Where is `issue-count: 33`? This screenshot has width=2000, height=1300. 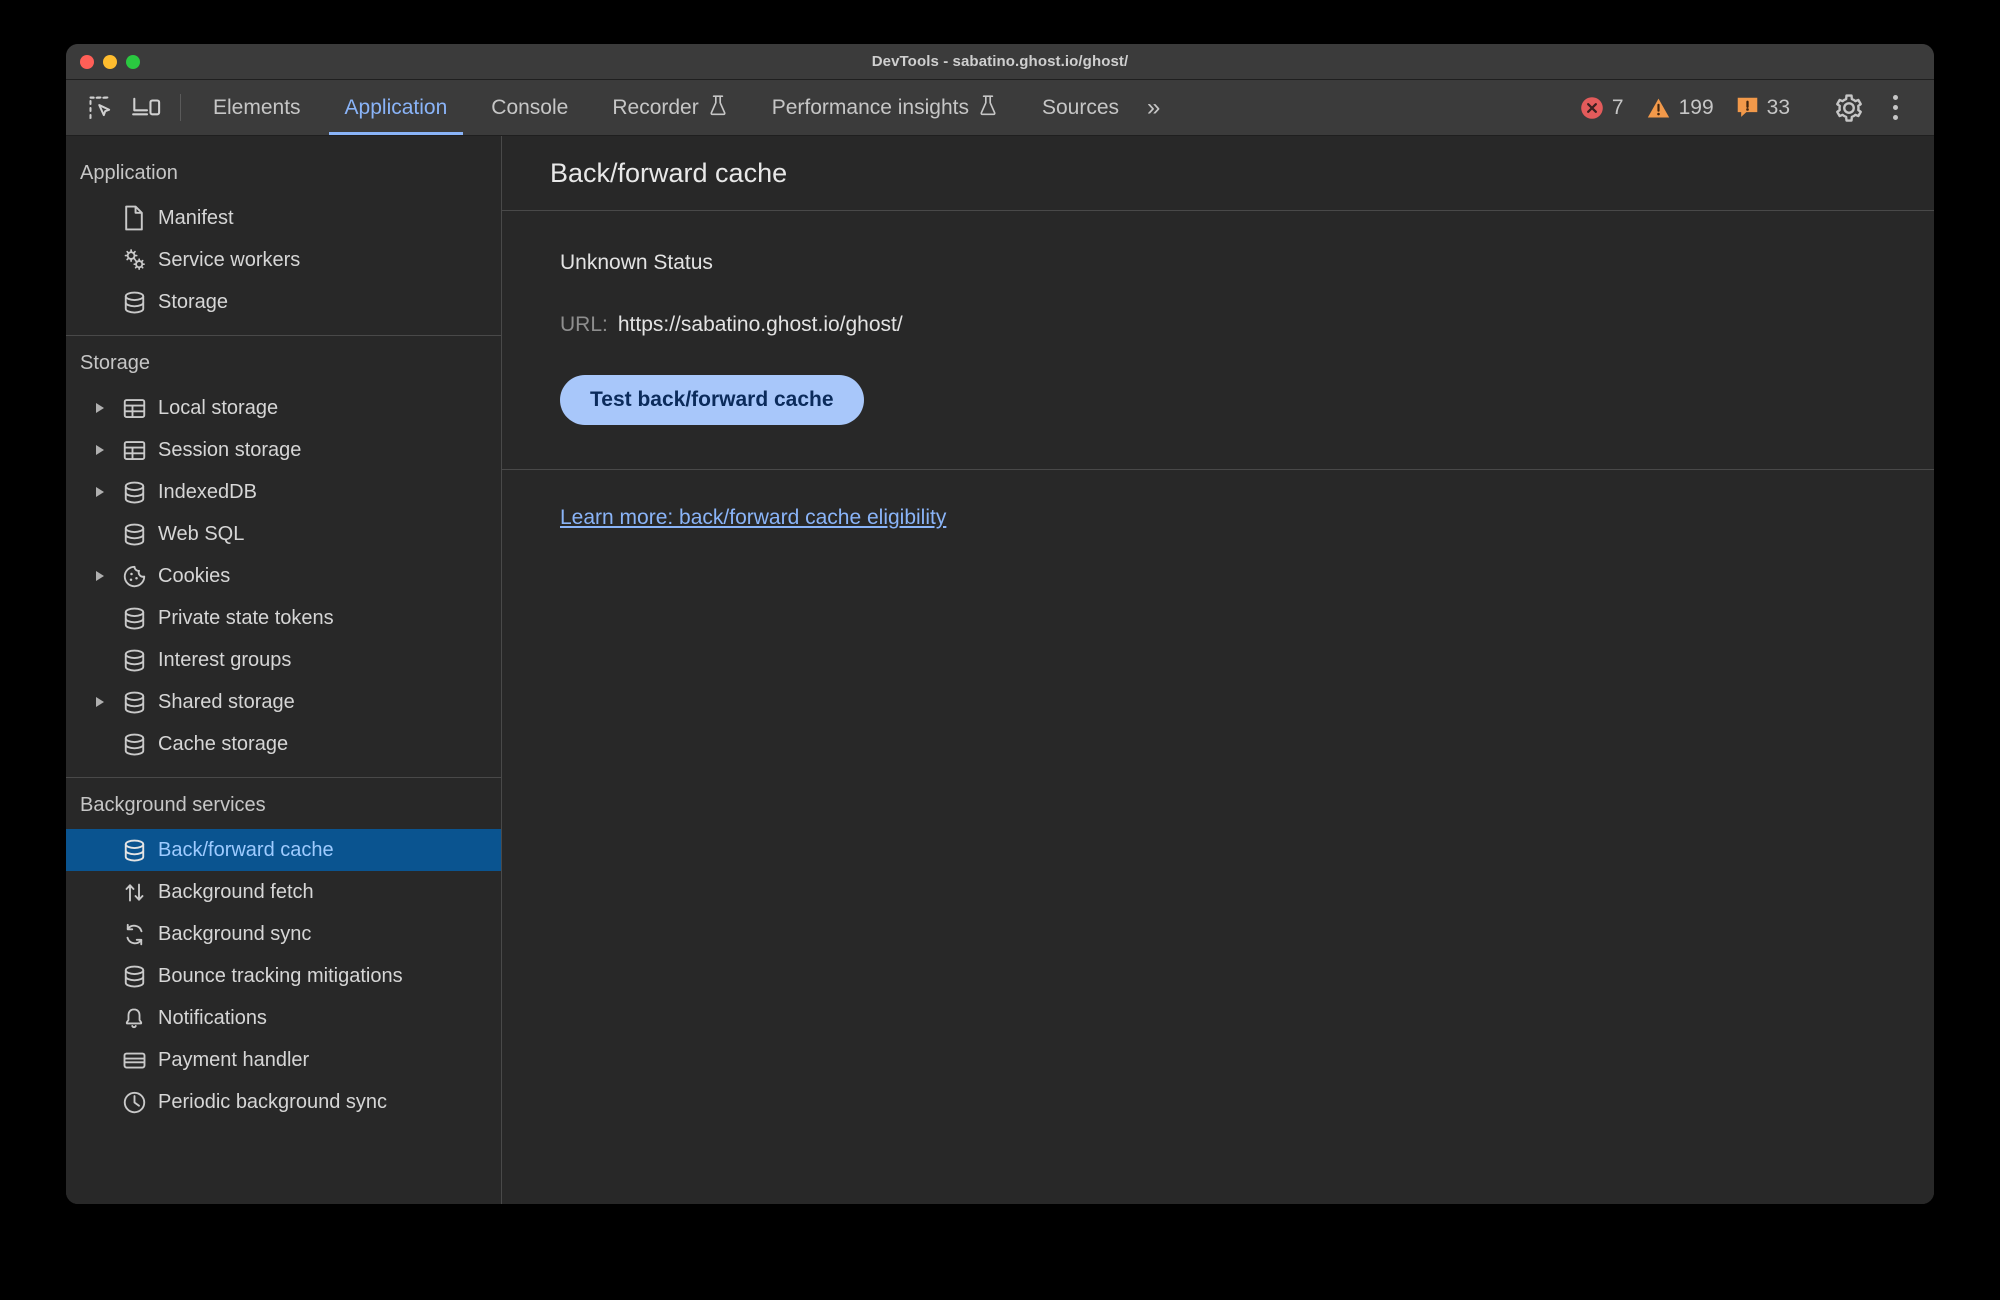 issue-count: 33 is located at coordinates (1778, 107).